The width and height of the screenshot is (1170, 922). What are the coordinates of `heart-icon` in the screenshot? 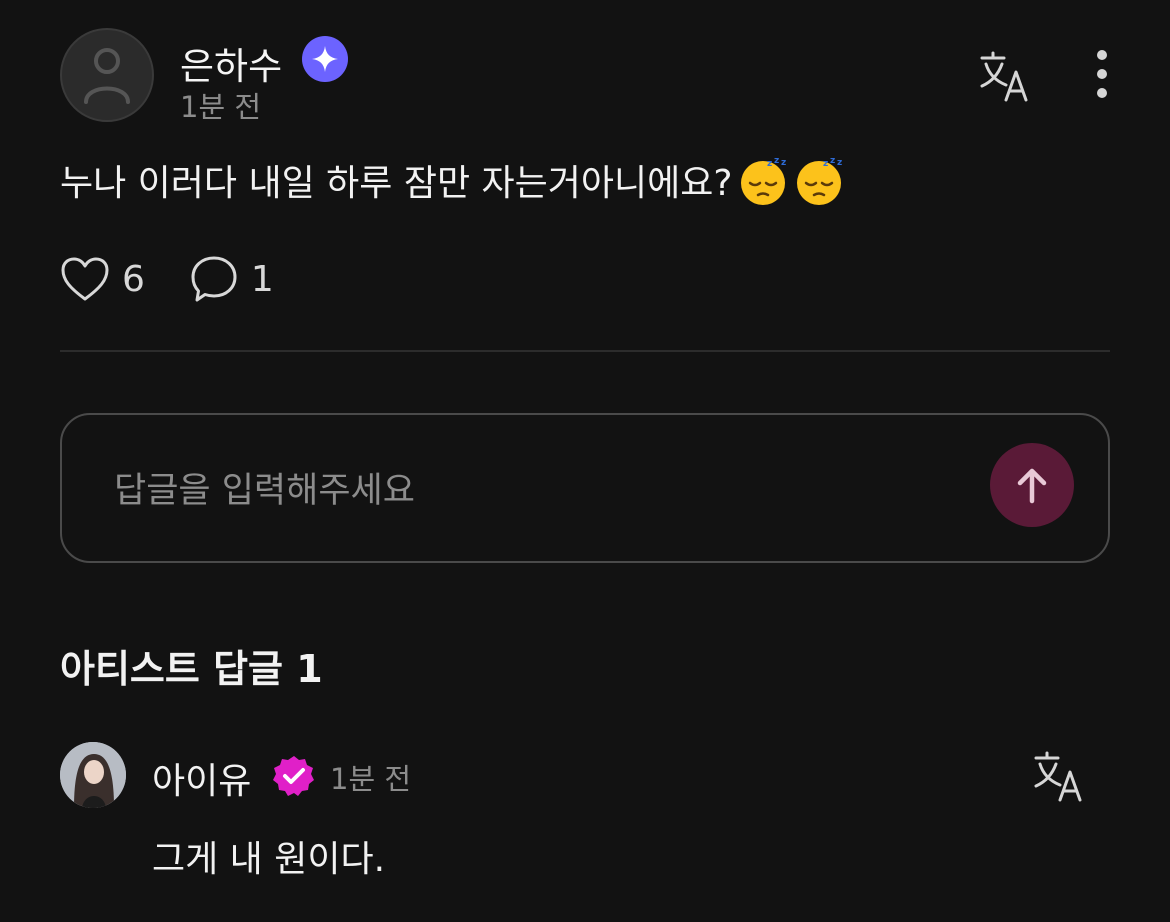 It's located at (85, 279).